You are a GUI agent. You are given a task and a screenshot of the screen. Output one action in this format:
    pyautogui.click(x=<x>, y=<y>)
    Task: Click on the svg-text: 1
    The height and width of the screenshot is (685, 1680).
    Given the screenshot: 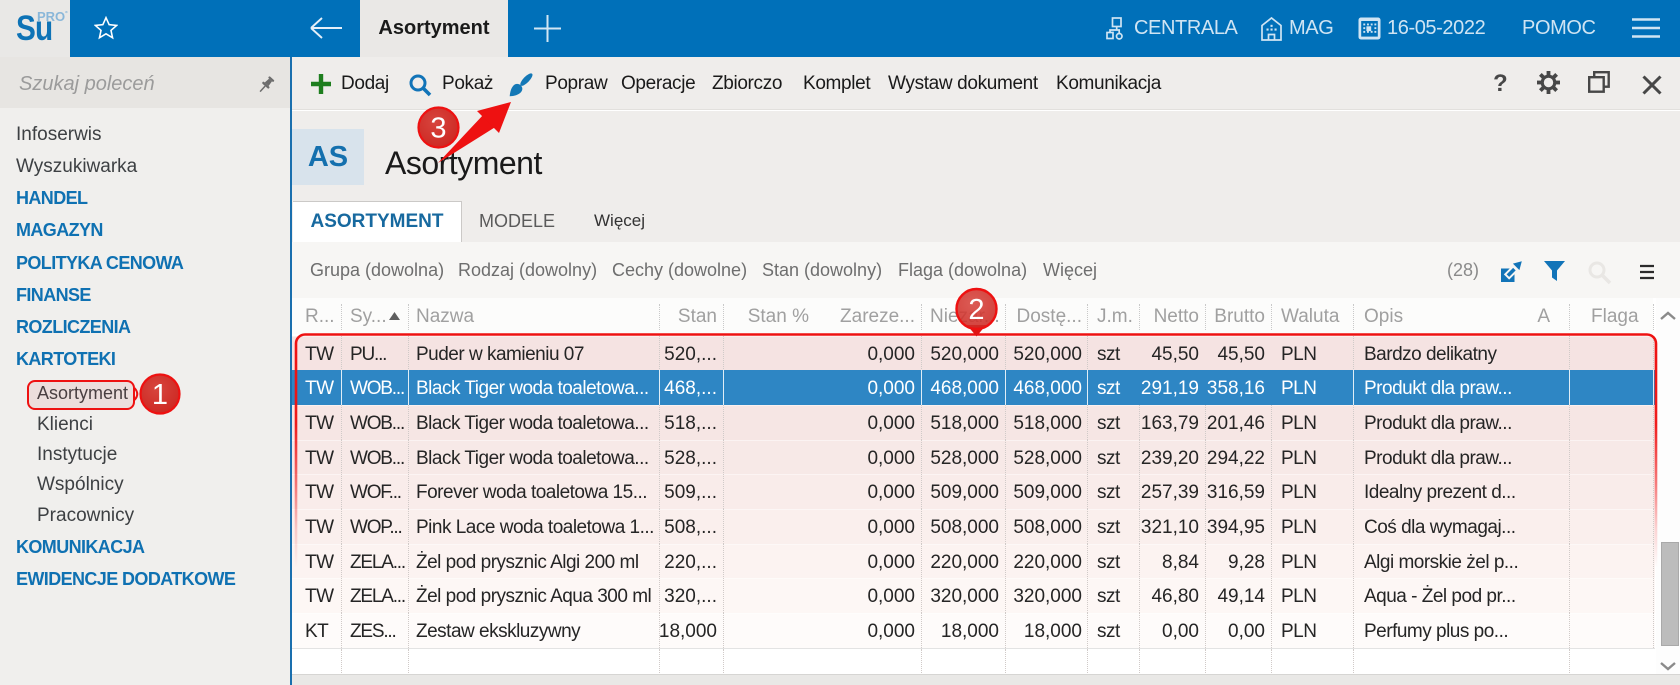 What is the action you would take?
    pyautogui.click(x=160, y=395)
    